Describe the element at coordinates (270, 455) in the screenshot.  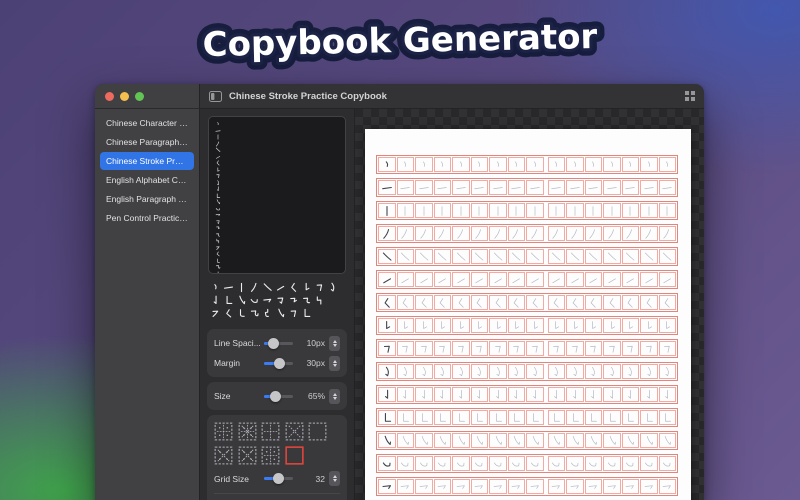
I see `grid-style-cross-dashed` at that location.